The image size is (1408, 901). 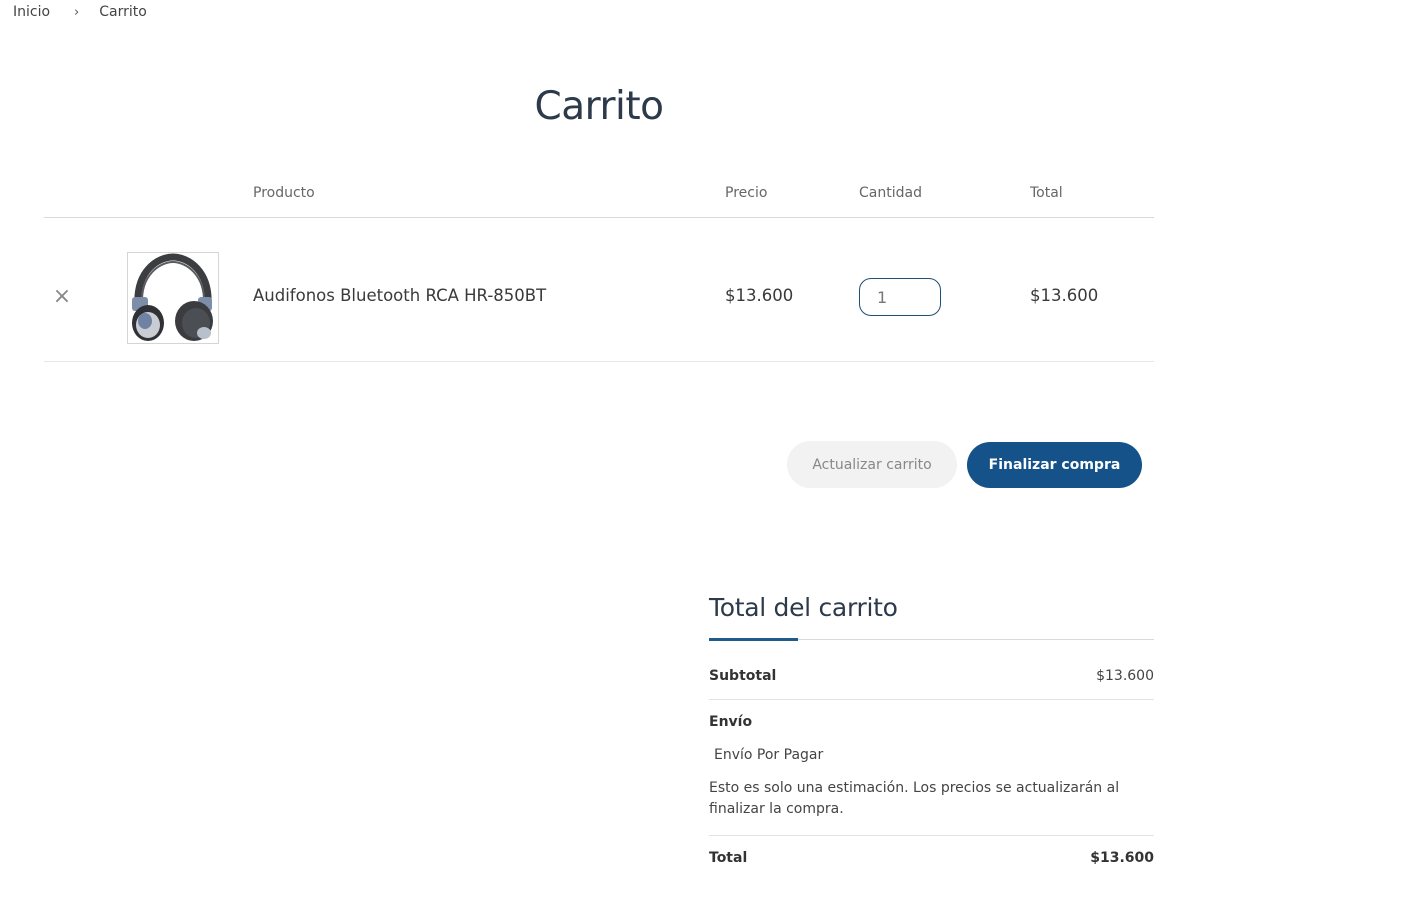 I want to click on total-value: $13.600, so click(x=1122, y=858).